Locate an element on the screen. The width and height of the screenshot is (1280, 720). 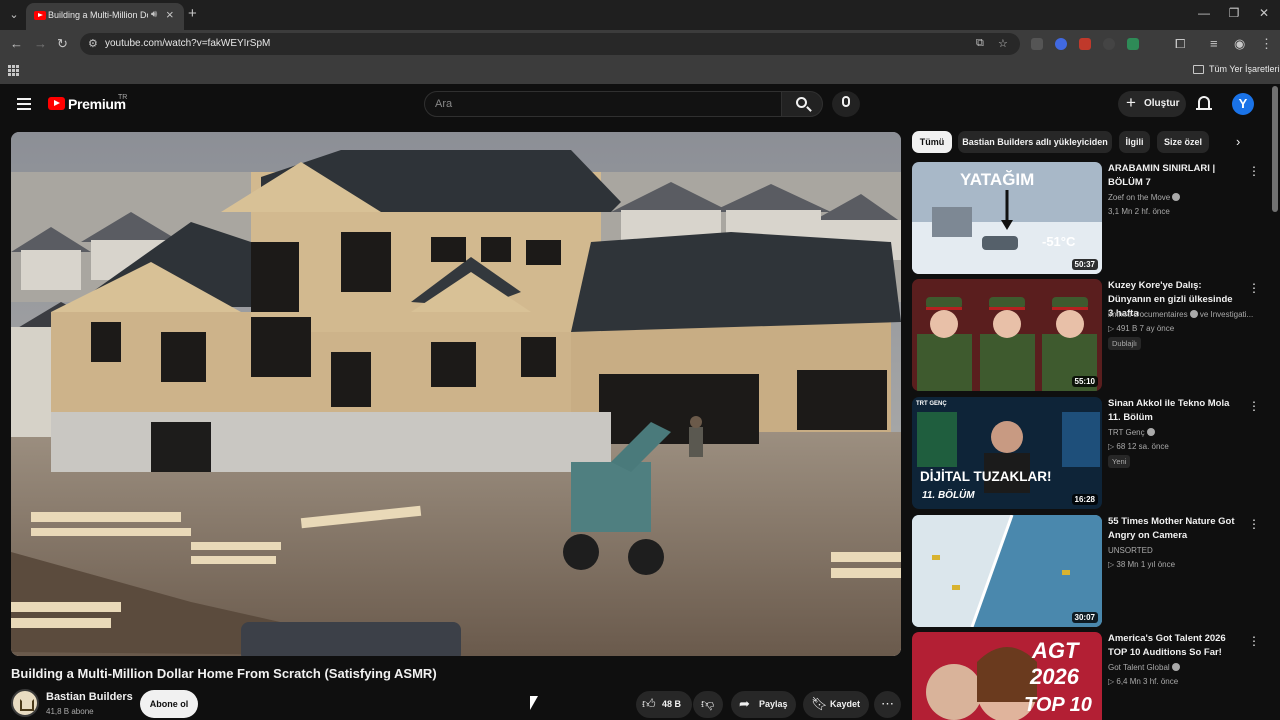
rec-meta: ▷ 491 B 7 ay önce is located at coordinates (1141, 328).